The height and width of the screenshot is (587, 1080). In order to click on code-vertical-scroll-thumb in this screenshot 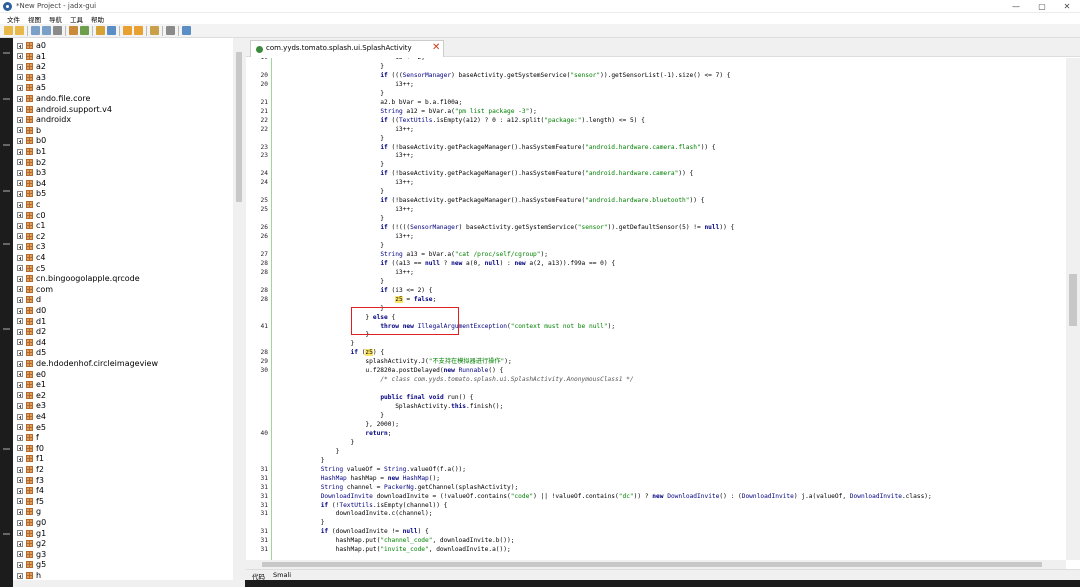, I will do `click(1073, 300)`.